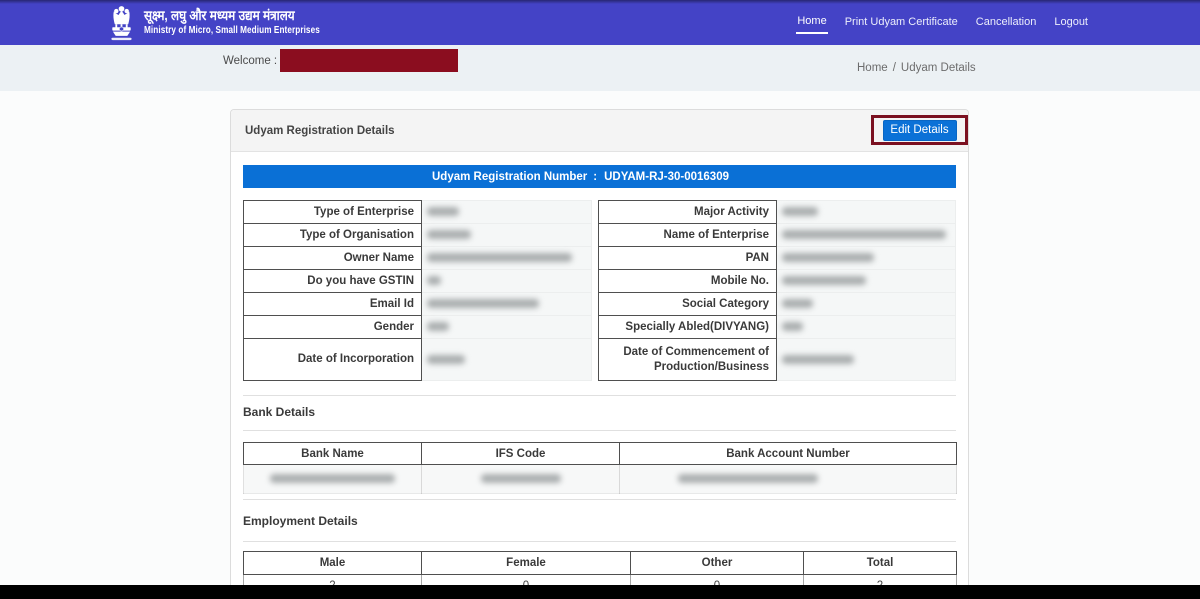 The width and height of the screenshot is (1200, 599). I want to click on field-value-type-of-organisation, so click(506, 235).